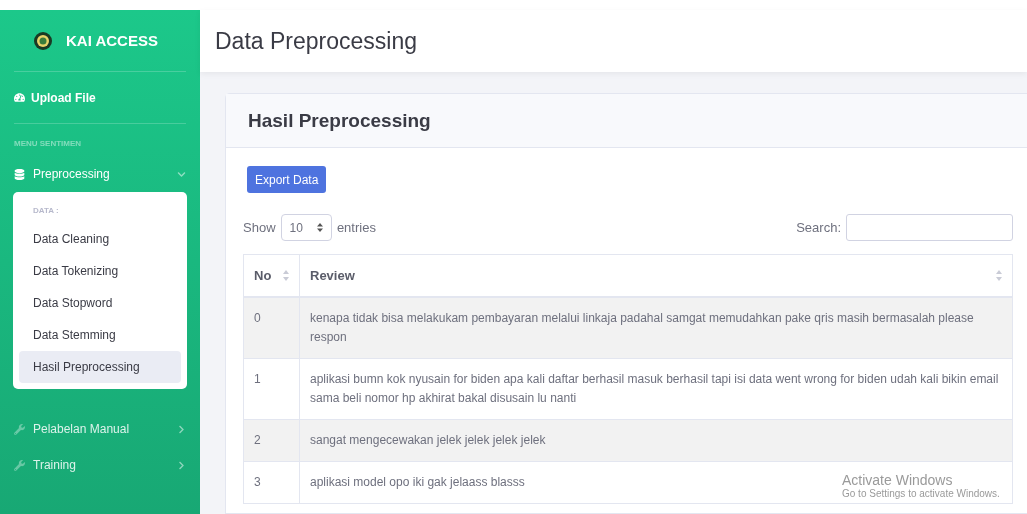 Image resolution: width=1027 pixels, height=514 pixels. I want to click on table-cell: 0, so click(271, 327).